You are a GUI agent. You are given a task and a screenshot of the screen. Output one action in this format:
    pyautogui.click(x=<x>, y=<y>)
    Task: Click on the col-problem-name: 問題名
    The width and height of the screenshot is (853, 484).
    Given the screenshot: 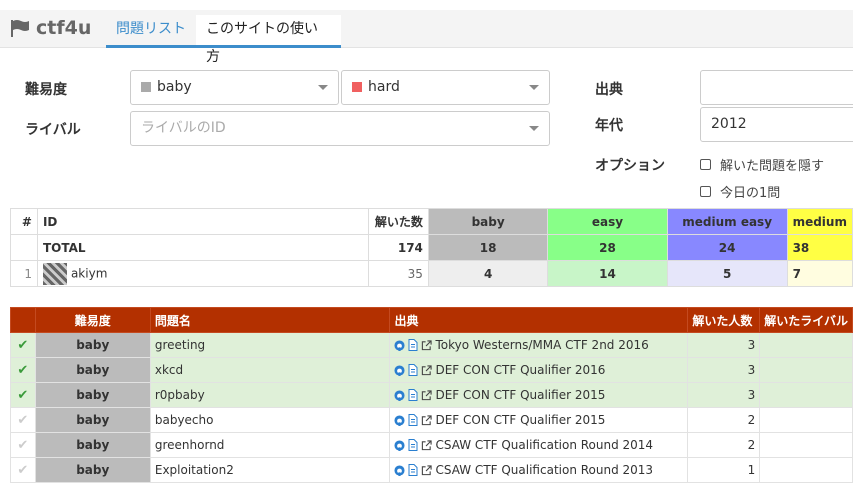 What is the action you would take?
    pyautogui.click(x=270, y=320)
    